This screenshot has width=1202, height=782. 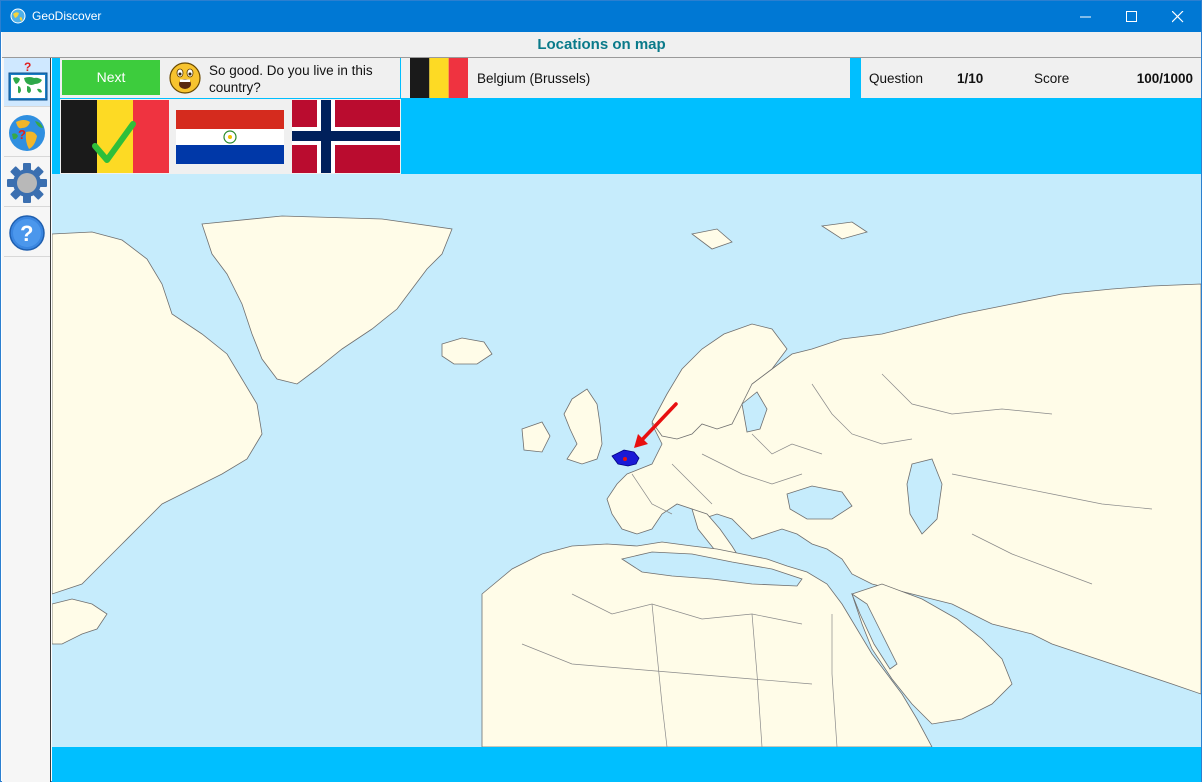 I want to click on answer-panel: Belgium (Brussels), so click(x=625, y=78).